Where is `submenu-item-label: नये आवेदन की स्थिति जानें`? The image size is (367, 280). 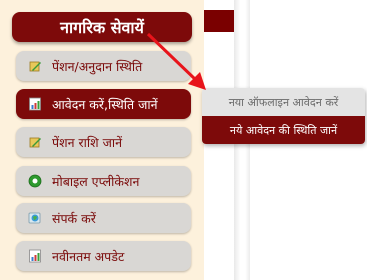 submenu-item-label: नये आवेदन की स्थिति जानें is located at coordinates (283, 130).